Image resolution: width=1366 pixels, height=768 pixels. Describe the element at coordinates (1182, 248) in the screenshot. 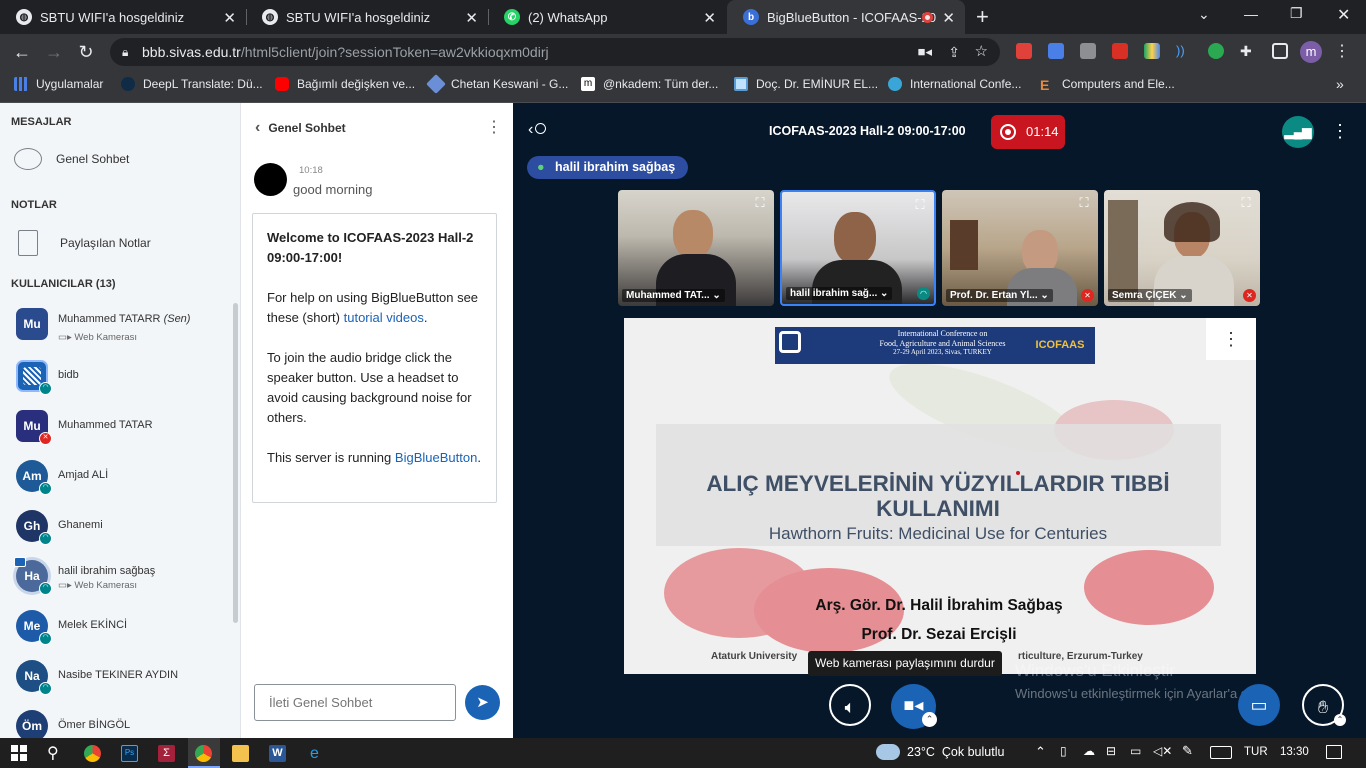

I see `webcam-tile: ⛶ Semra ÇİÇEK ⌄ ✕` at that location.